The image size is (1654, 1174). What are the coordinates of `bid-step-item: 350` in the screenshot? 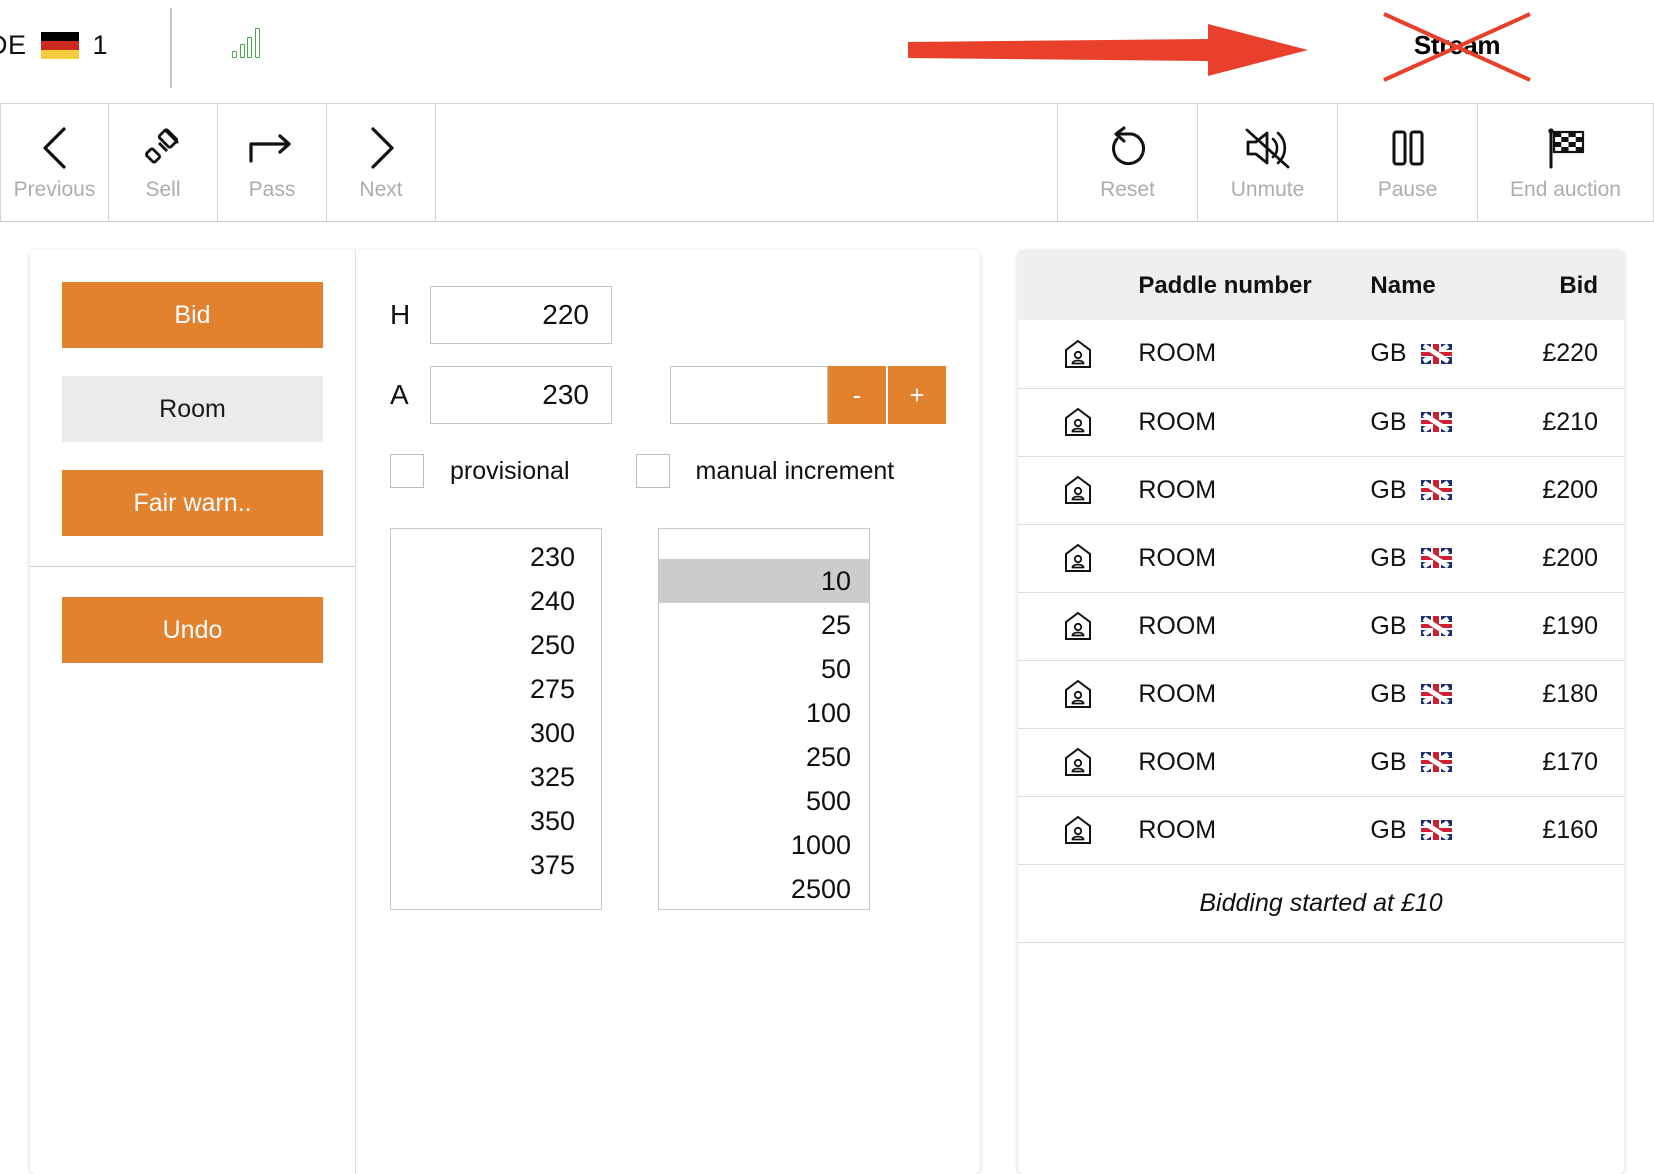 It's located at (496, 821).